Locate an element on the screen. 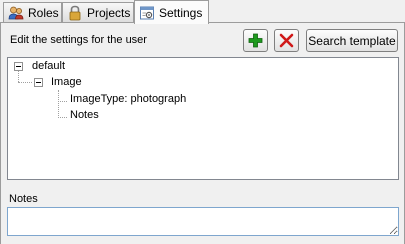 The width and height of the screenshot is (405, 244). tab-strip: Roles Projects Settings is located at coordinates (202, 12).